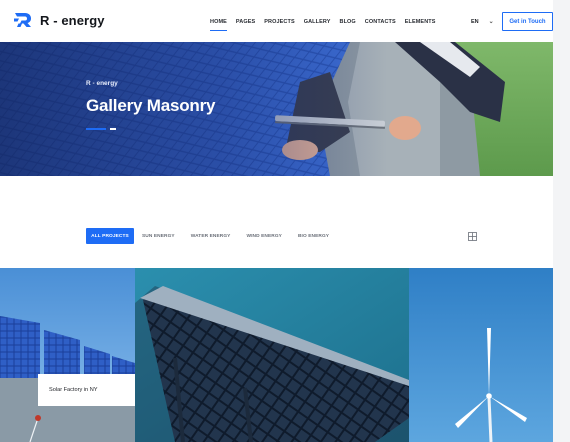 The image size is (570, 442). I want to click on nav-item-gallery: GALLERY, so click(317, 22).